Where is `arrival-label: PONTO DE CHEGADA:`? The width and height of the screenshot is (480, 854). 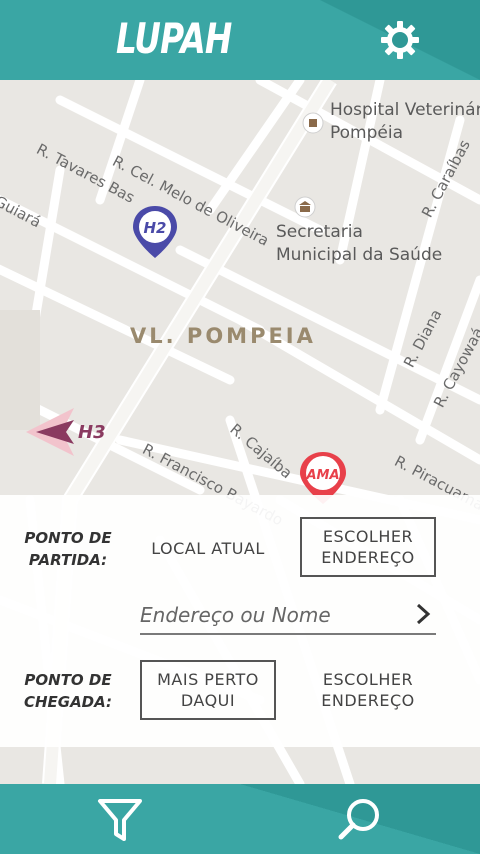
arrival-label: PONTO DE CHEGADA: is located at coordinates (68, 691).